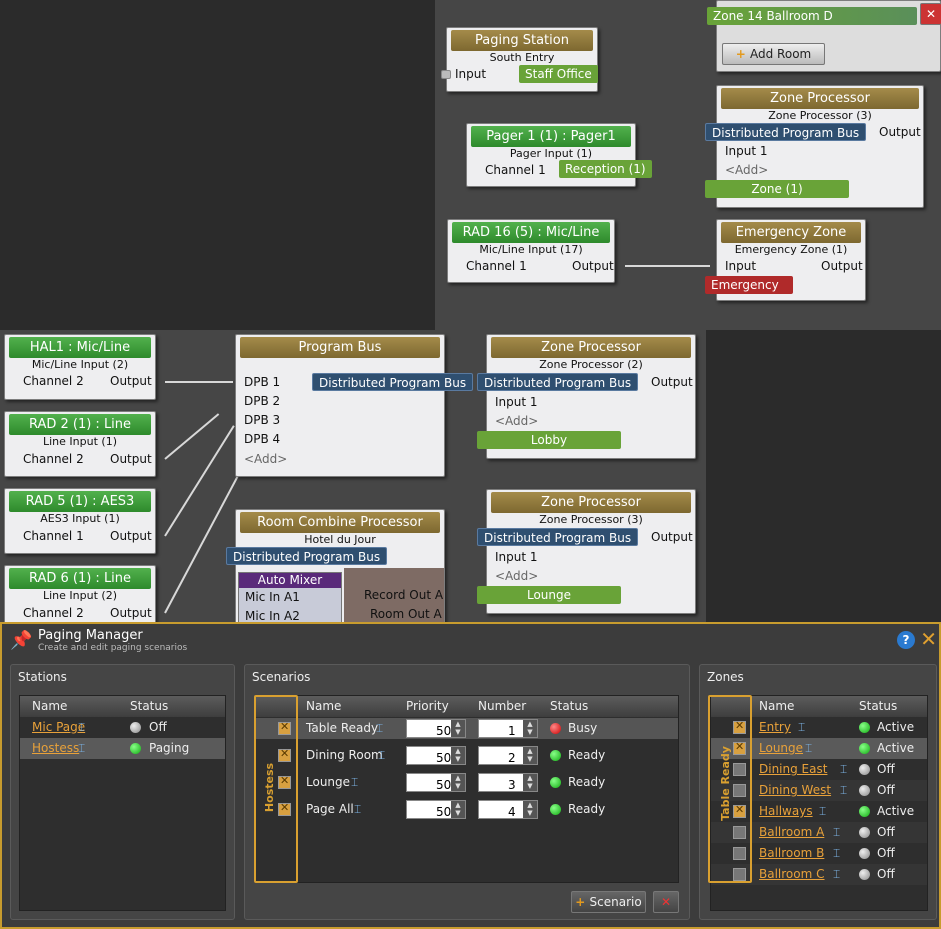 This screenshot has width=941, height=929. What do you see at coordinates (508, 809) in the screenshot?
I see `number-stepper: 4 ▲ ▼` at bounding box center [508, 809].